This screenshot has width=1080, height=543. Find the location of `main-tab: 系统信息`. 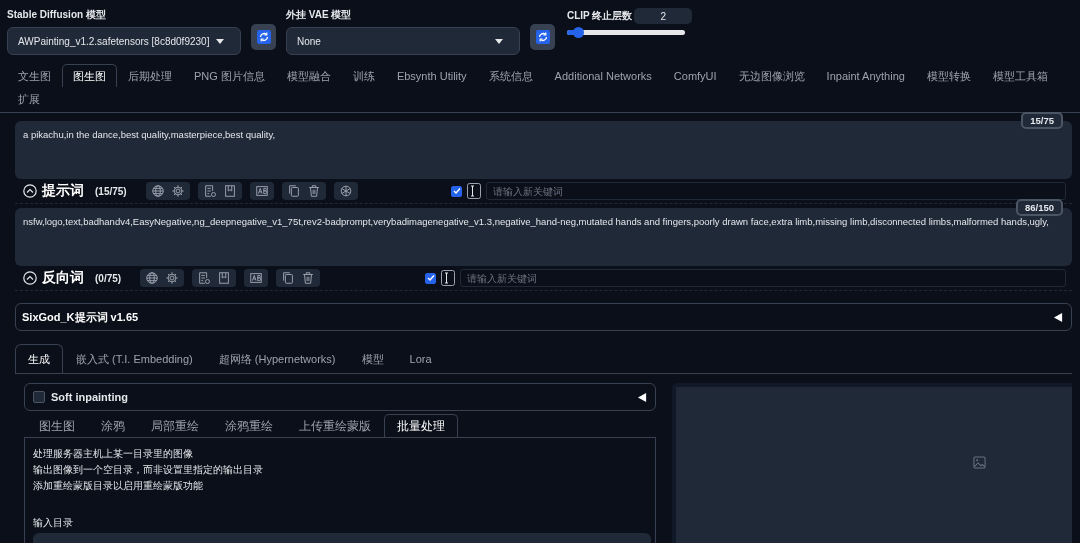

main-tab: 系统信息 is located at coordinates (510, 75).